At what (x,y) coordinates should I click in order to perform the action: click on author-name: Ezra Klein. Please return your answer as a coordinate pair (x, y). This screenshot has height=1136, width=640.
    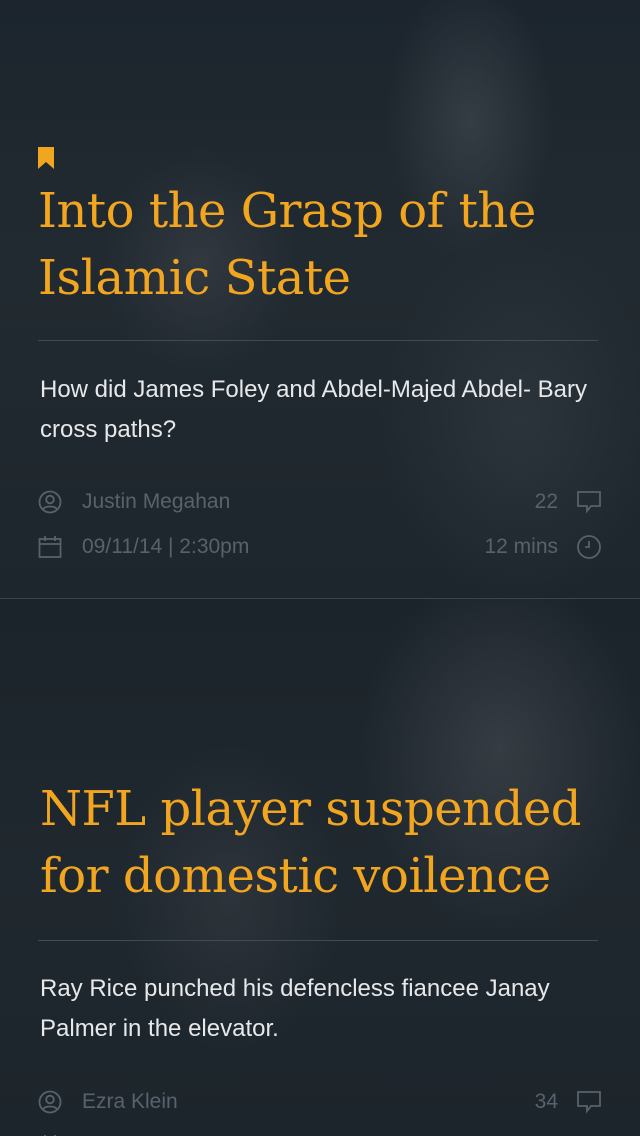
    Looking at the image, I should click on (130, 1102).